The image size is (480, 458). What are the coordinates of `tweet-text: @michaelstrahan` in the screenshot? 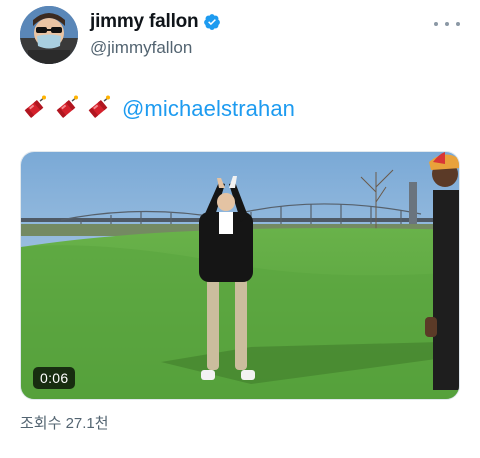 It's located at (157, 109).